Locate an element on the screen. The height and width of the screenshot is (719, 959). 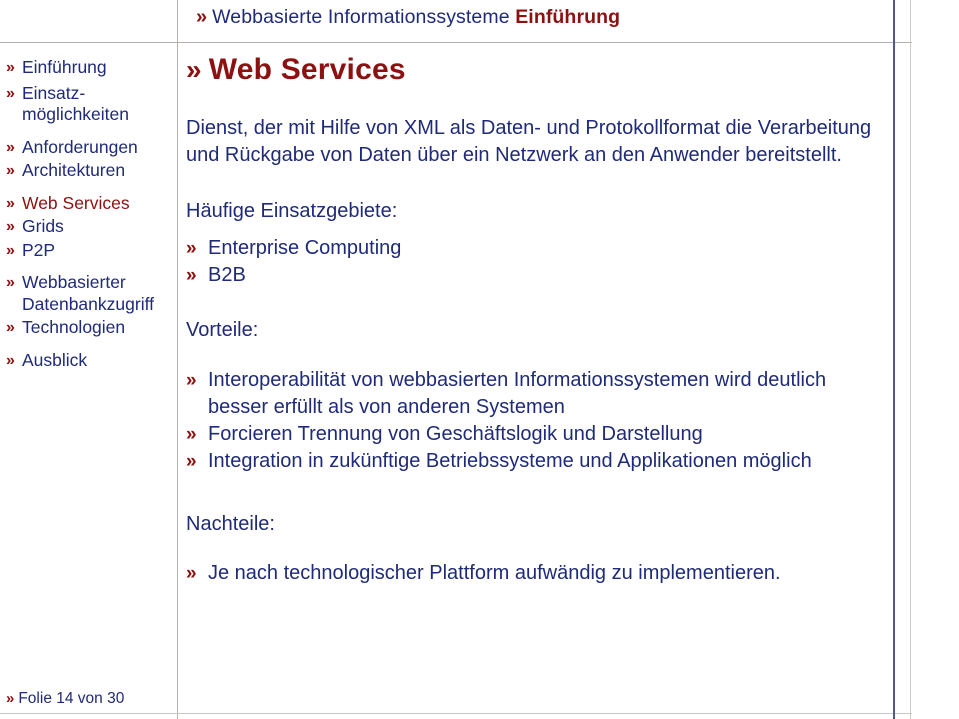
sidebar-item-technologien: » Technologien is located at coordinates (88, 328).